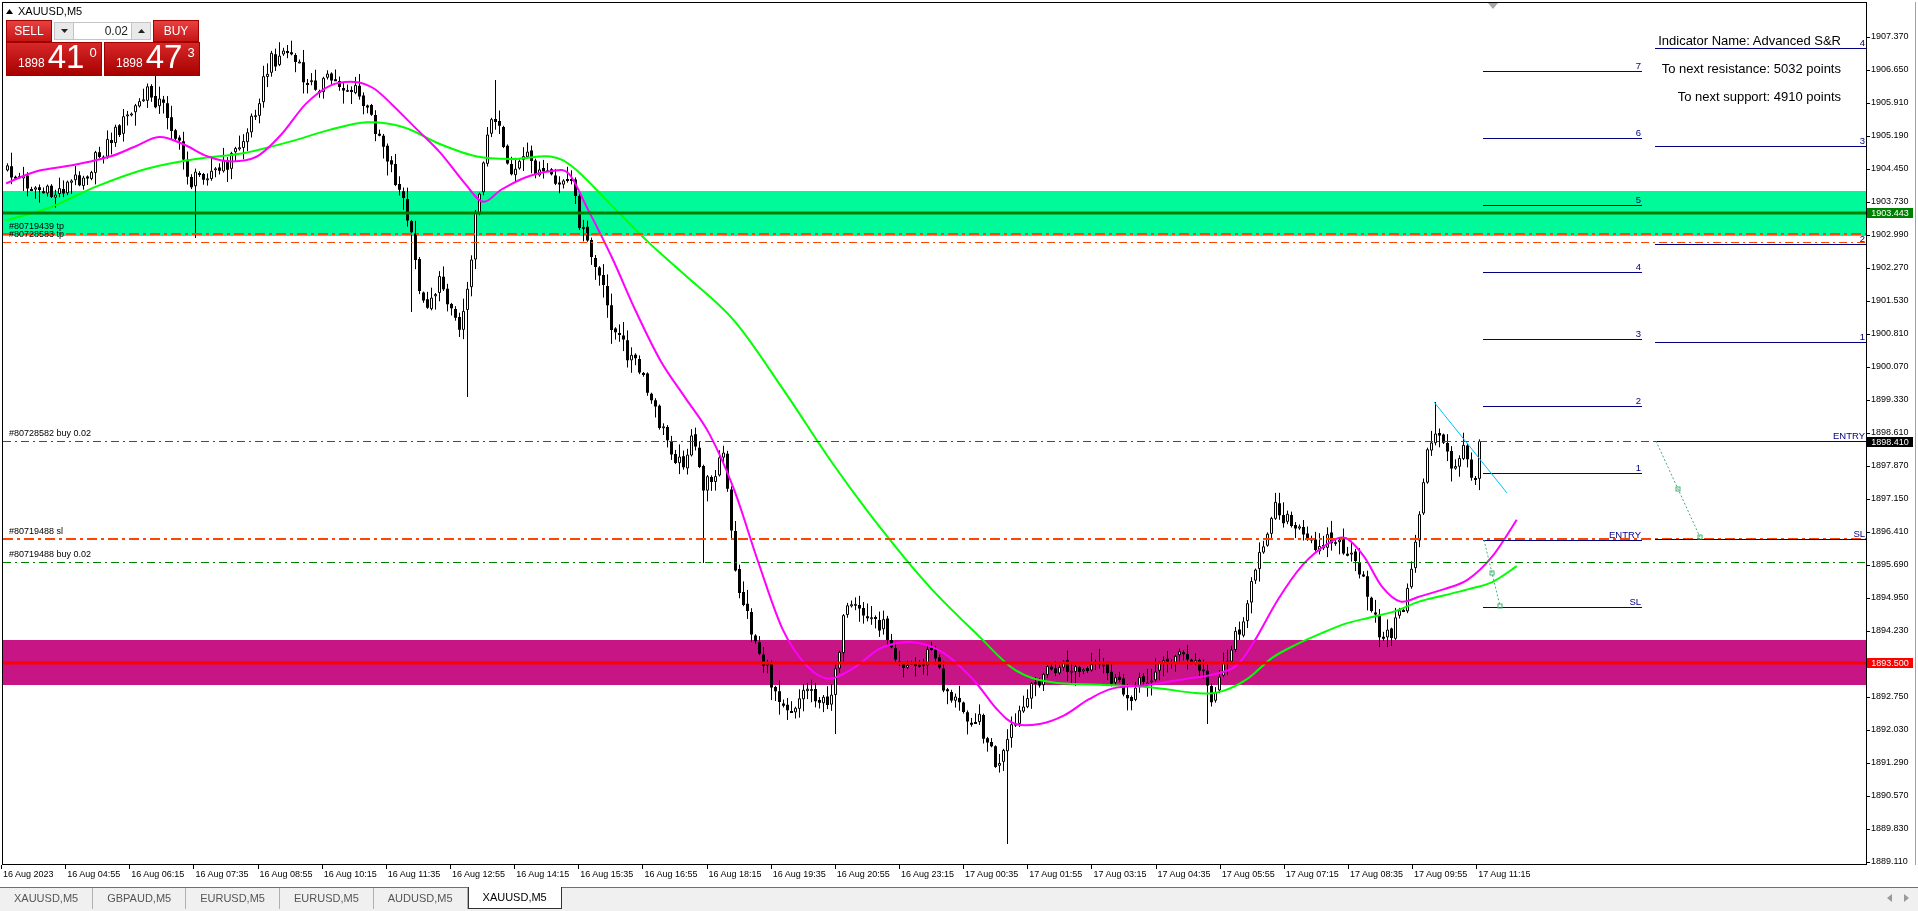 The image size is (1918, 911). I want to click on price-label: 1897.870, so click(1890, 465).